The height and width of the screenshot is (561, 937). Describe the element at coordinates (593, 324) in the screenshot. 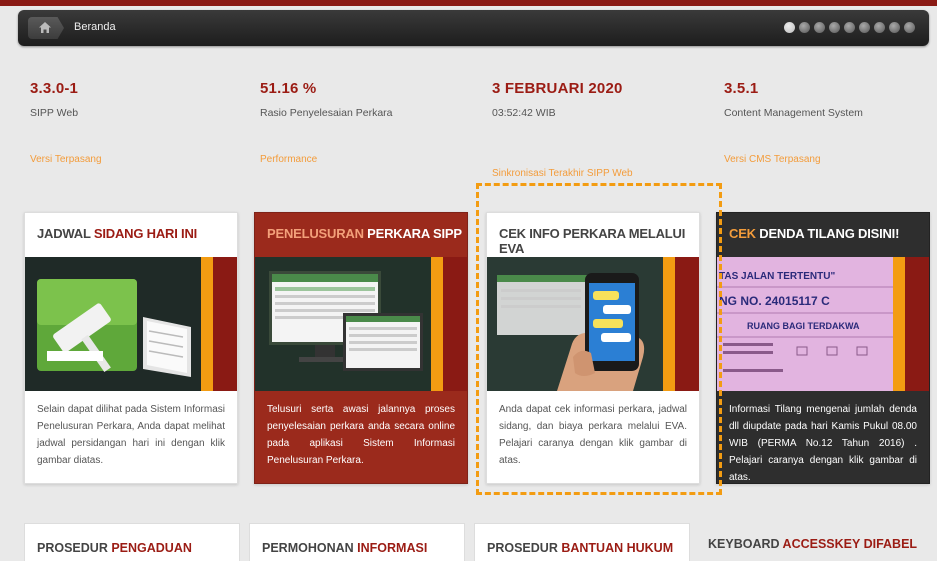

I see `hand-smartphone-image` at that location.